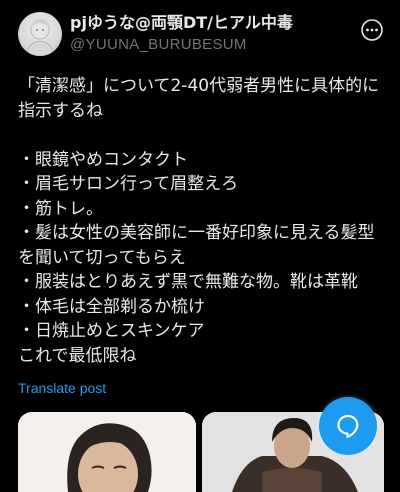  I want to click on tweet-header: pjゆうな@両顎DT/ヒアル中毒 @YUUNA_BURUBESUM, so click(200, 35).